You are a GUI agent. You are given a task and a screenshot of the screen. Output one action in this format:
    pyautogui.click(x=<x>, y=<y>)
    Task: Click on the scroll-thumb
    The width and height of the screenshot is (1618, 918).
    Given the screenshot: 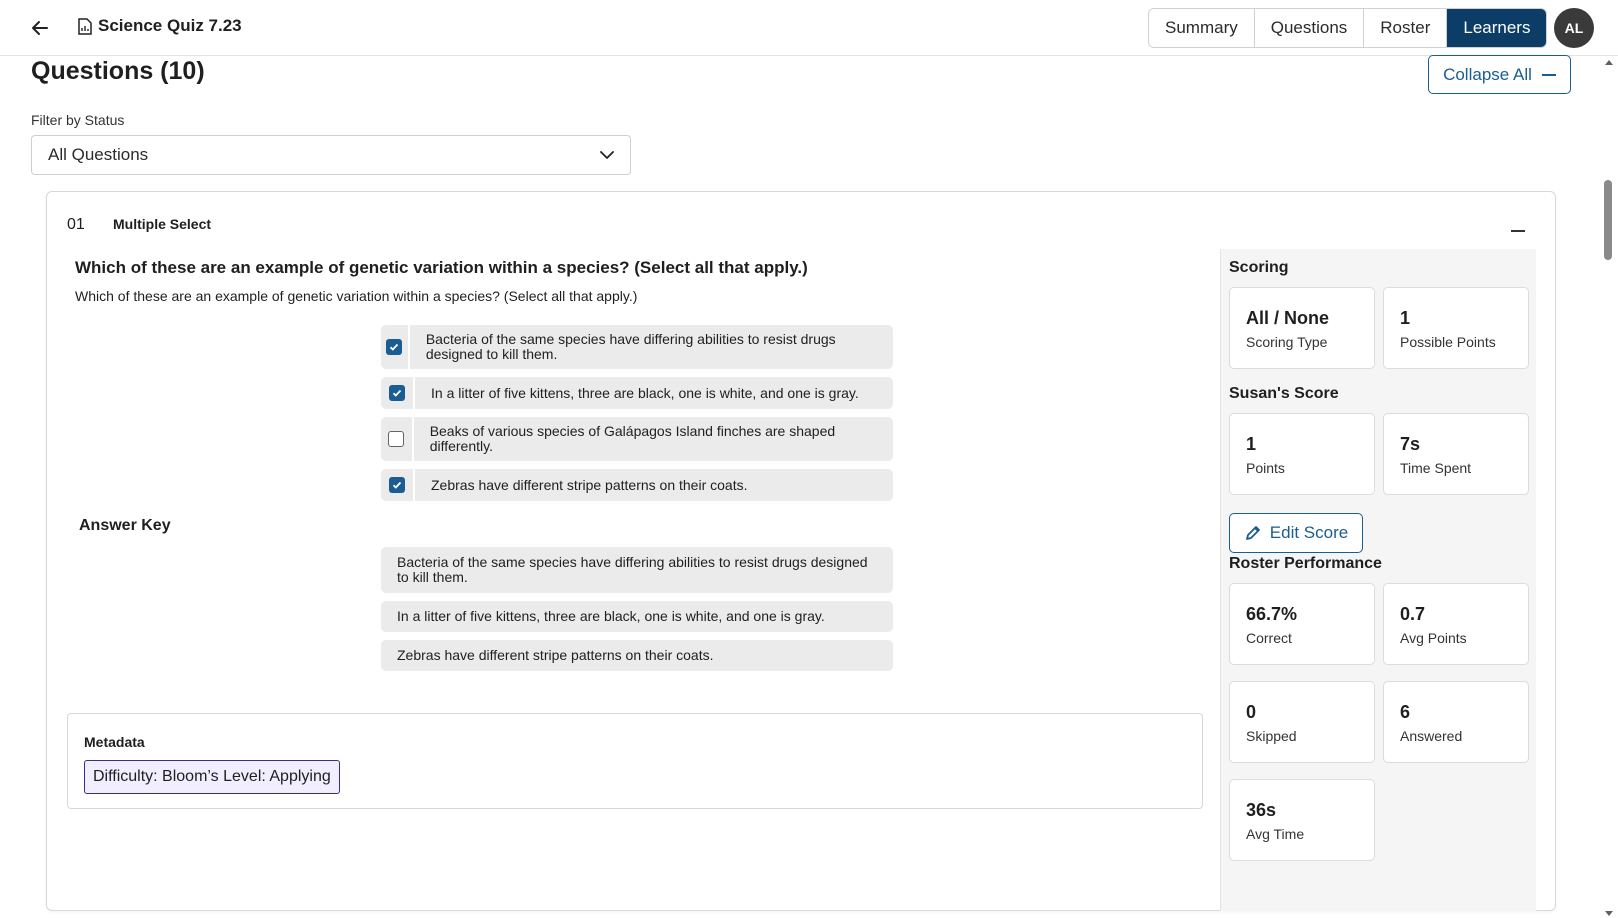 What is the action you would take?
    pyautogui.click(x=1608, y=220)
    